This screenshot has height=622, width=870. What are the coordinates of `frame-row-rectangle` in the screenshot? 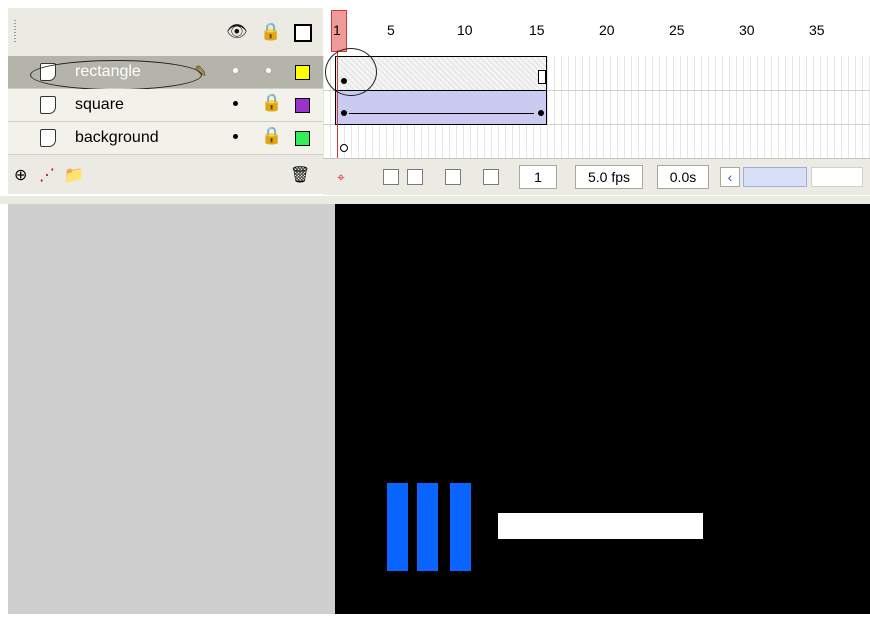 It's located at (596, 73).